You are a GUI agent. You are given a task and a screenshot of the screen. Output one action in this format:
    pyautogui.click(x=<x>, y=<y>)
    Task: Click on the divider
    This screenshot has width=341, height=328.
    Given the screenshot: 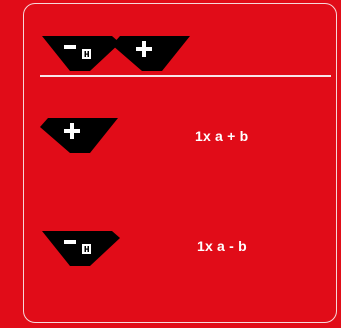 What is the action you would take?
    pyautogui.click(x=185, y=76)
    